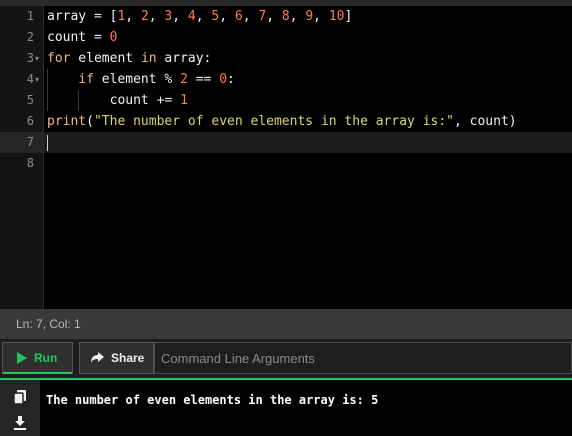 This screenshot has height=436, width=572. I want to click on code-line: count = 0, so click(82, 37).